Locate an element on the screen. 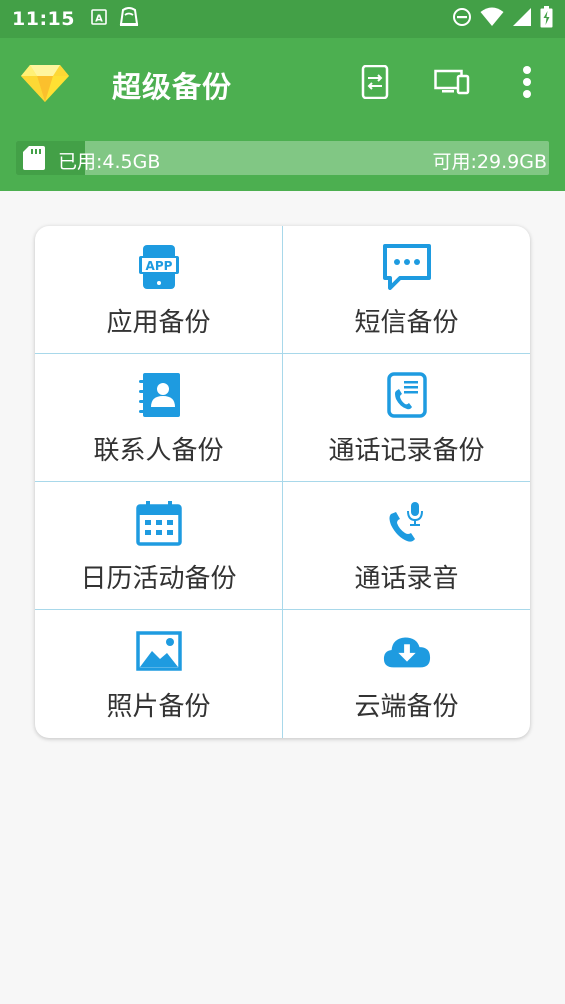 The height and width of the screenshot is (1004, 565). a-icon: A is located at coordinates (99, 19).